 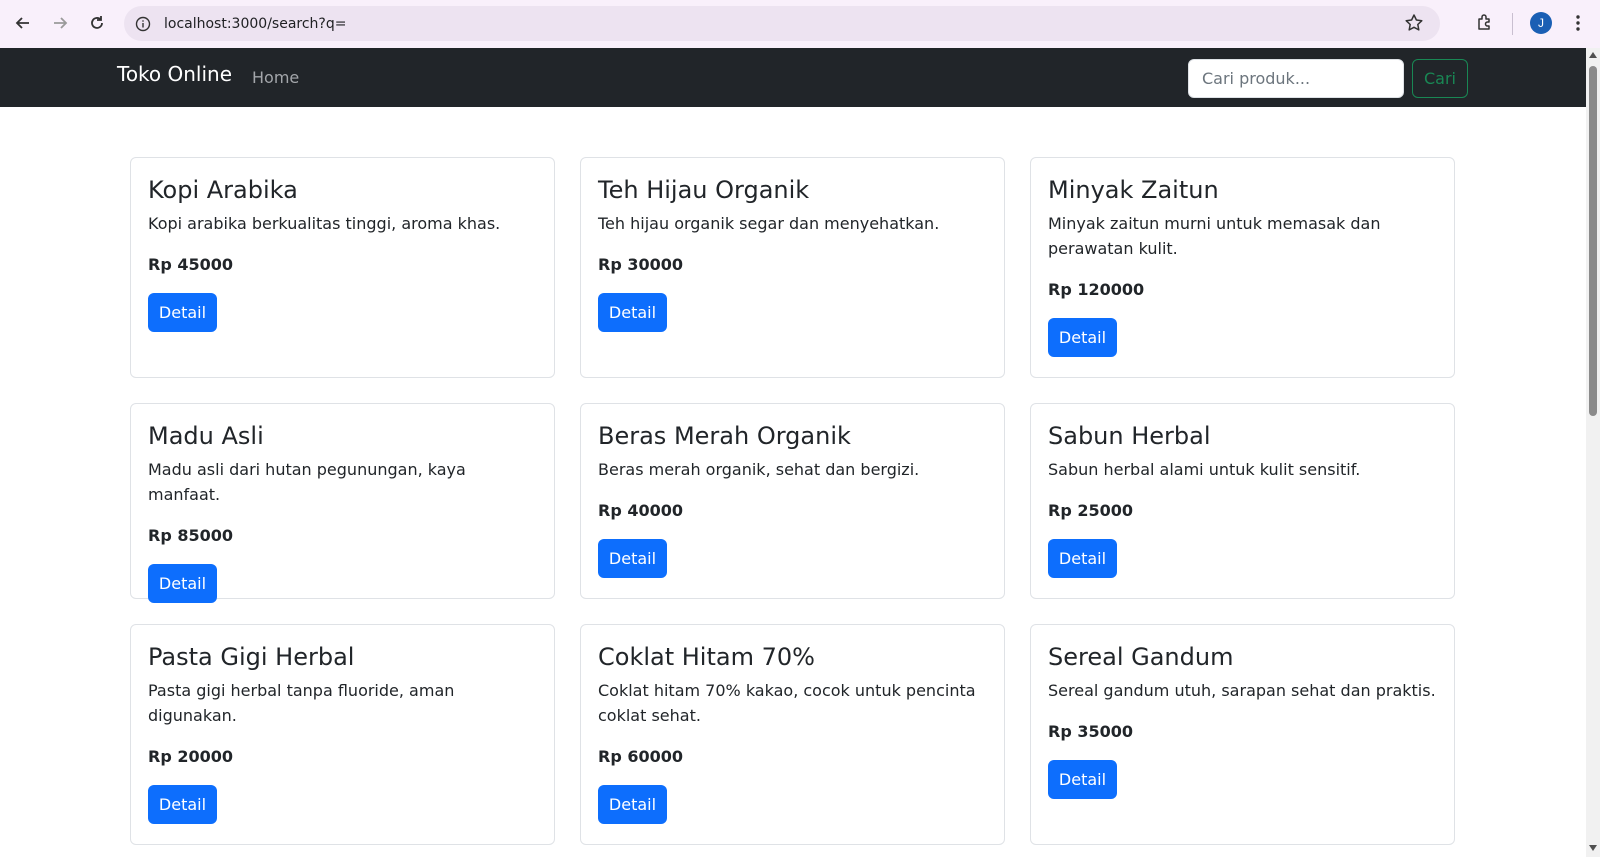 What do you see at coordinates (704, 190) in the screenshot?
I see `product-title: Teh Hijau Organik` at bounding box center [704, 190].